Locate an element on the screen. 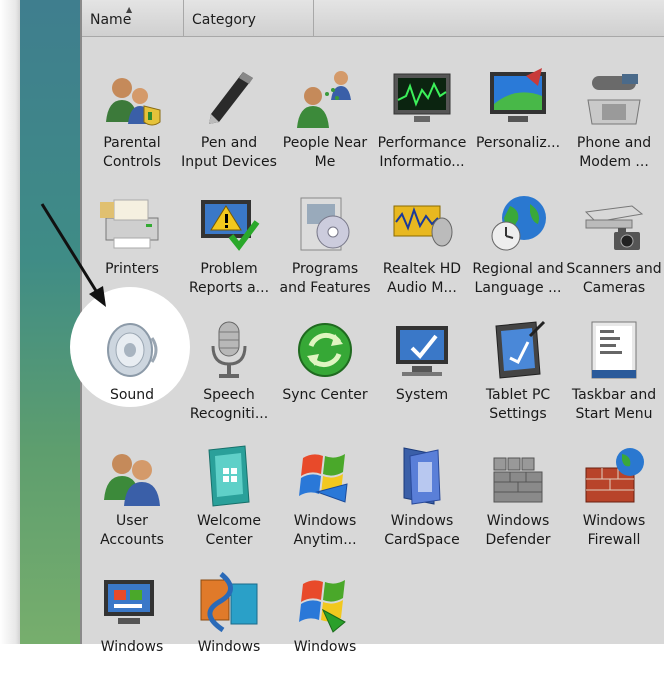  item-label: Sound is located at coordinates (132, 395).